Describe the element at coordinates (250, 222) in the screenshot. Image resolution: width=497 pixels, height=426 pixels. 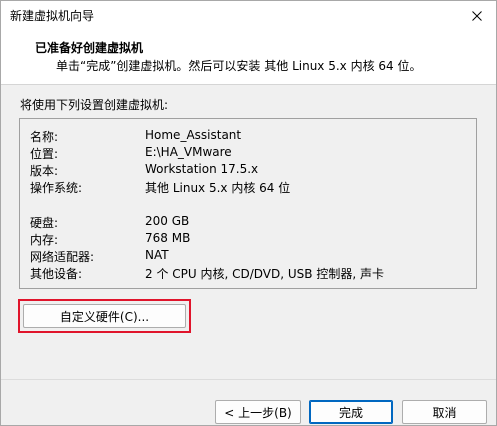
I see `summary-row-disk: 硬盘: 200 GB` at that location.